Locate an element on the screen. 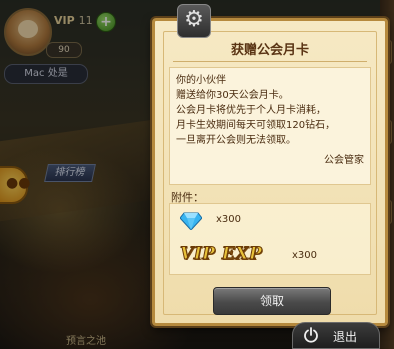  vip-exp-quantity: x300 is located at coordinates (305, 255).